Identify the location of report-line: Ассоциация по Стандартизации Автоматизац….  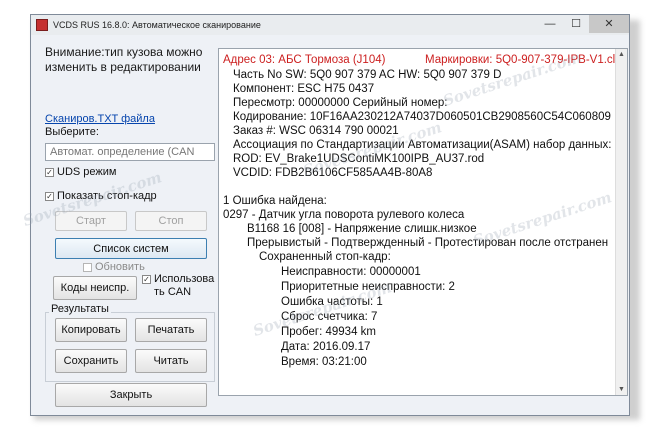
(422, 145).